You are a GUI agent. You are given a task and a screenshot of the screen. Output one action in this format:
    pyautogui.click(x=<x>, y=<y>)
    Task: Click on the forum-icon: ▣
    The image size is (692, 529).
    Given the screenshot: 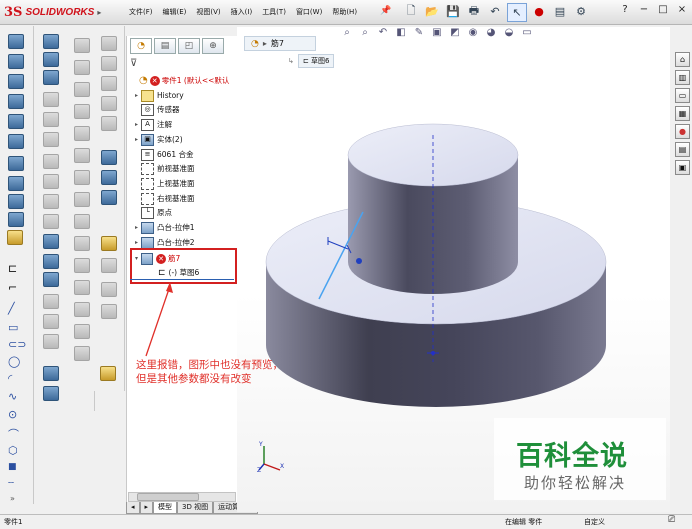 What is the action you would take?
    pyautogui.click(x=682, y=167)
    